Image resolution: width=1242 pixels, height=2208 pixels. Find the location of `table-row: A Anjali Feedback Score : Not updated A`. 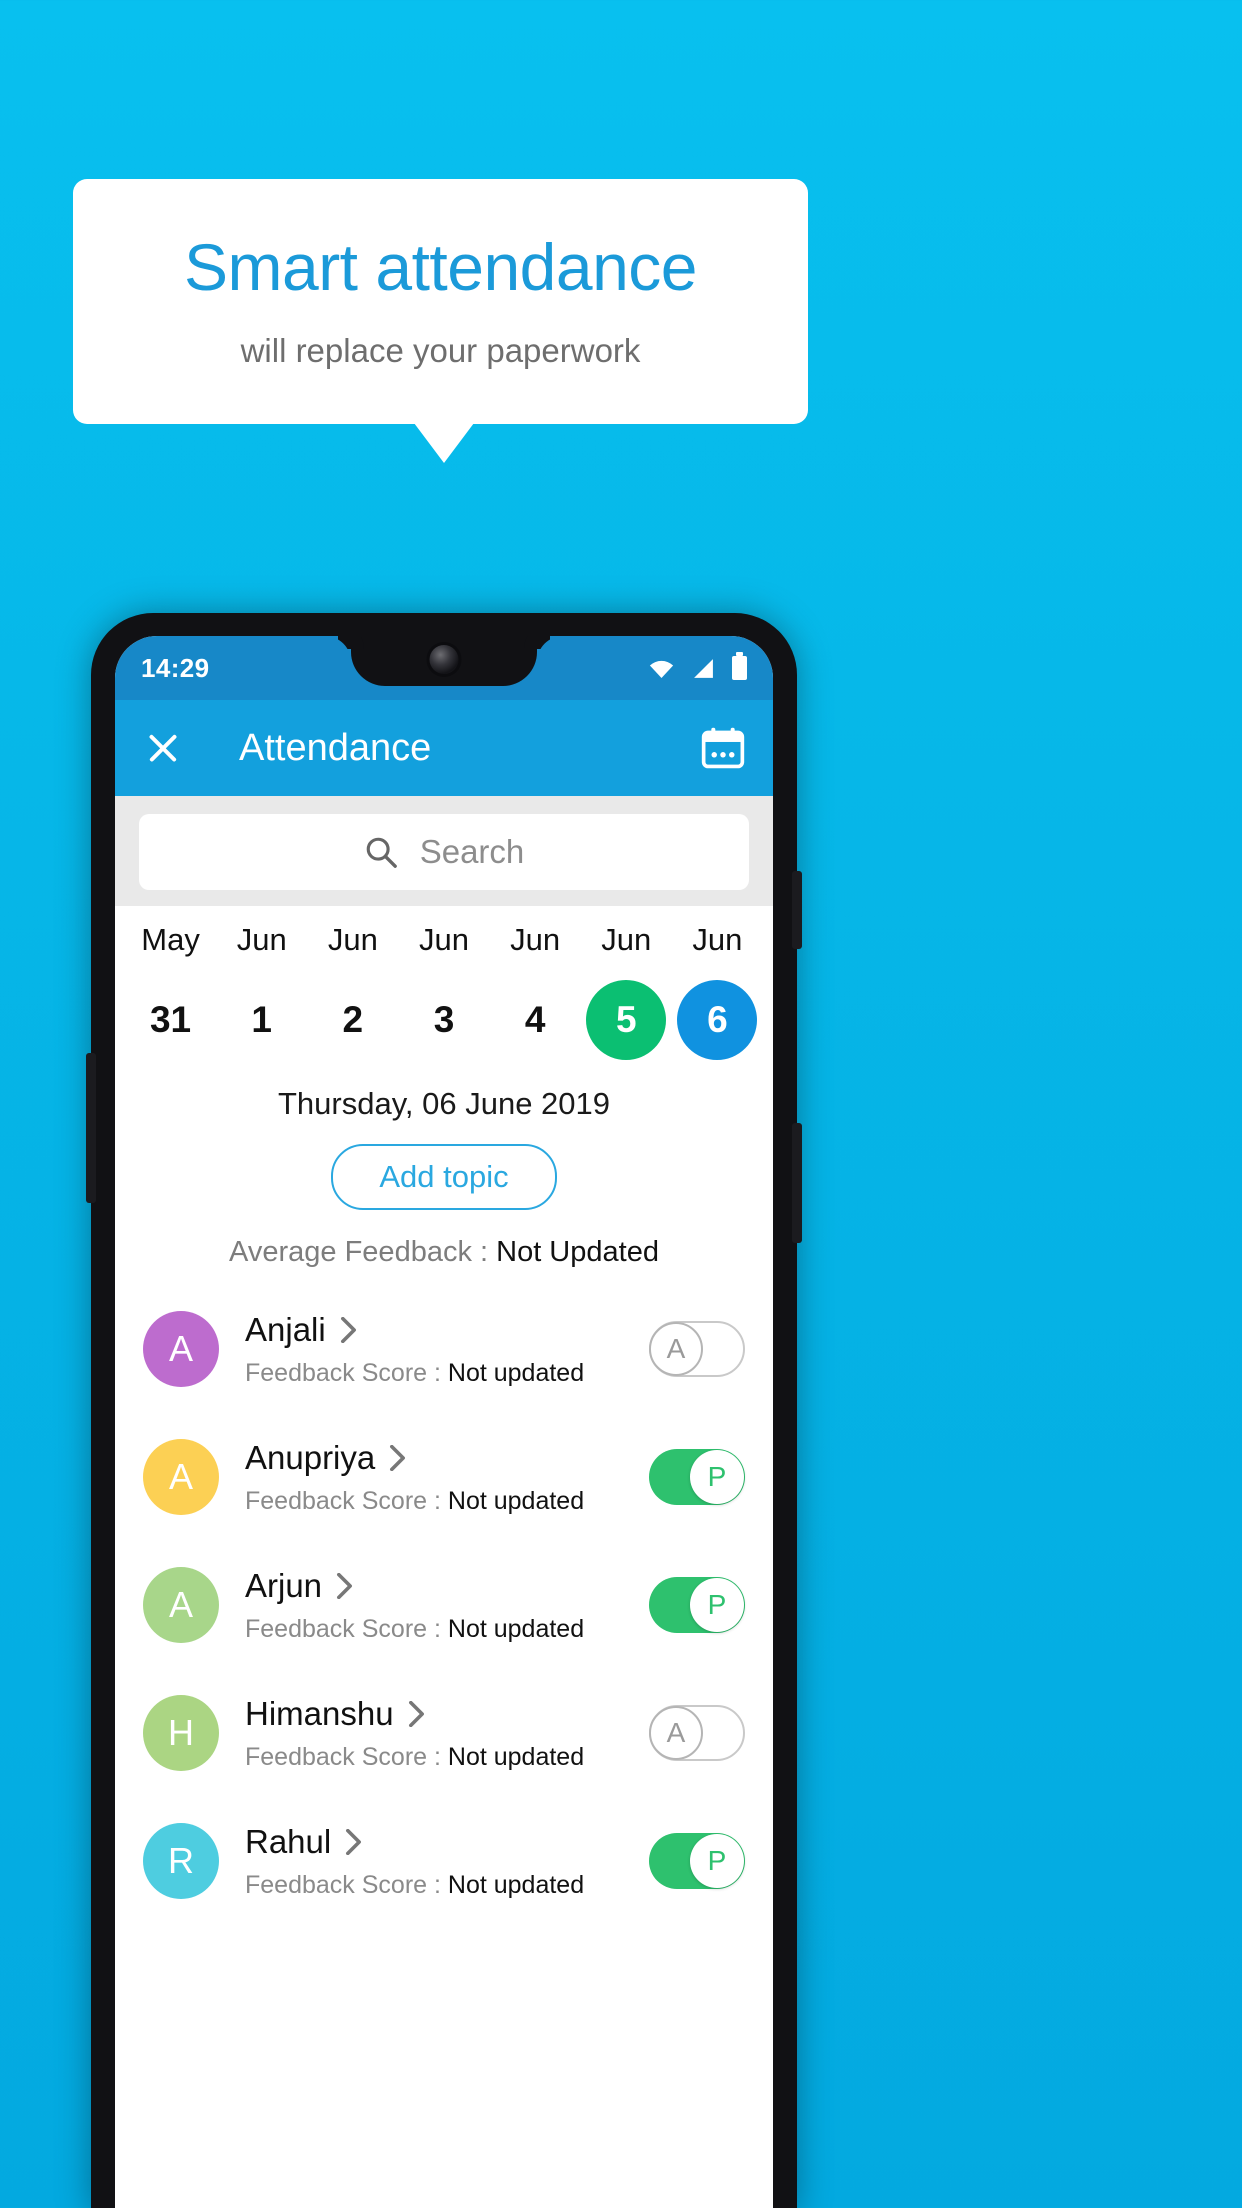

table-row: A Anjali Feedback Score : Not updated A is located at coordinates (444, 1349).